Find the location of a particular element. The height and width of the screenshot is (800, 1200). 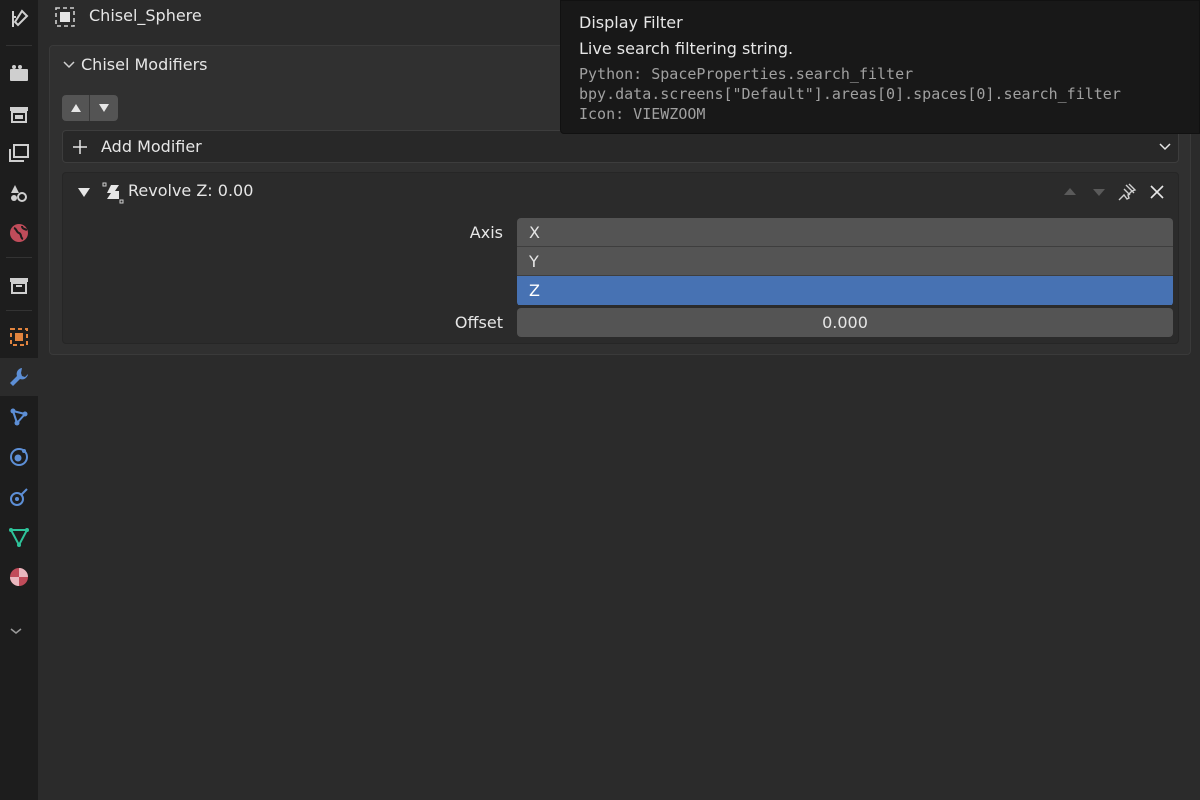

axis-option-x: X is located at coordinates (845, 232).